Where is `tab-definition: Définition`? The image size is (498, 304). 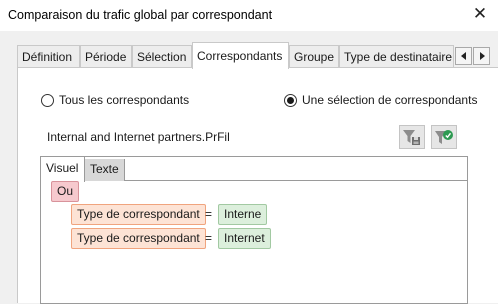 tab-definition: Définition is located at coordinates (48, 56).